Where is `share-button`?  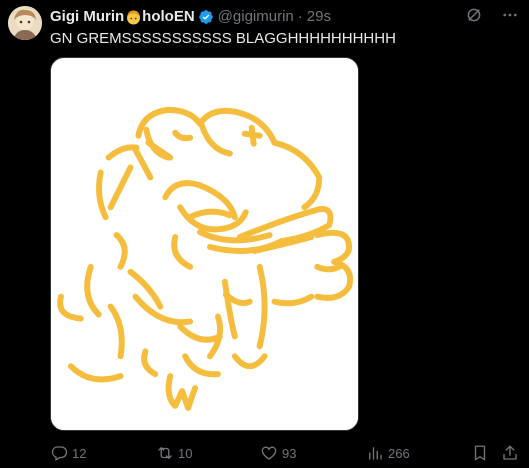 share-button is located at coordinates (510, 453).